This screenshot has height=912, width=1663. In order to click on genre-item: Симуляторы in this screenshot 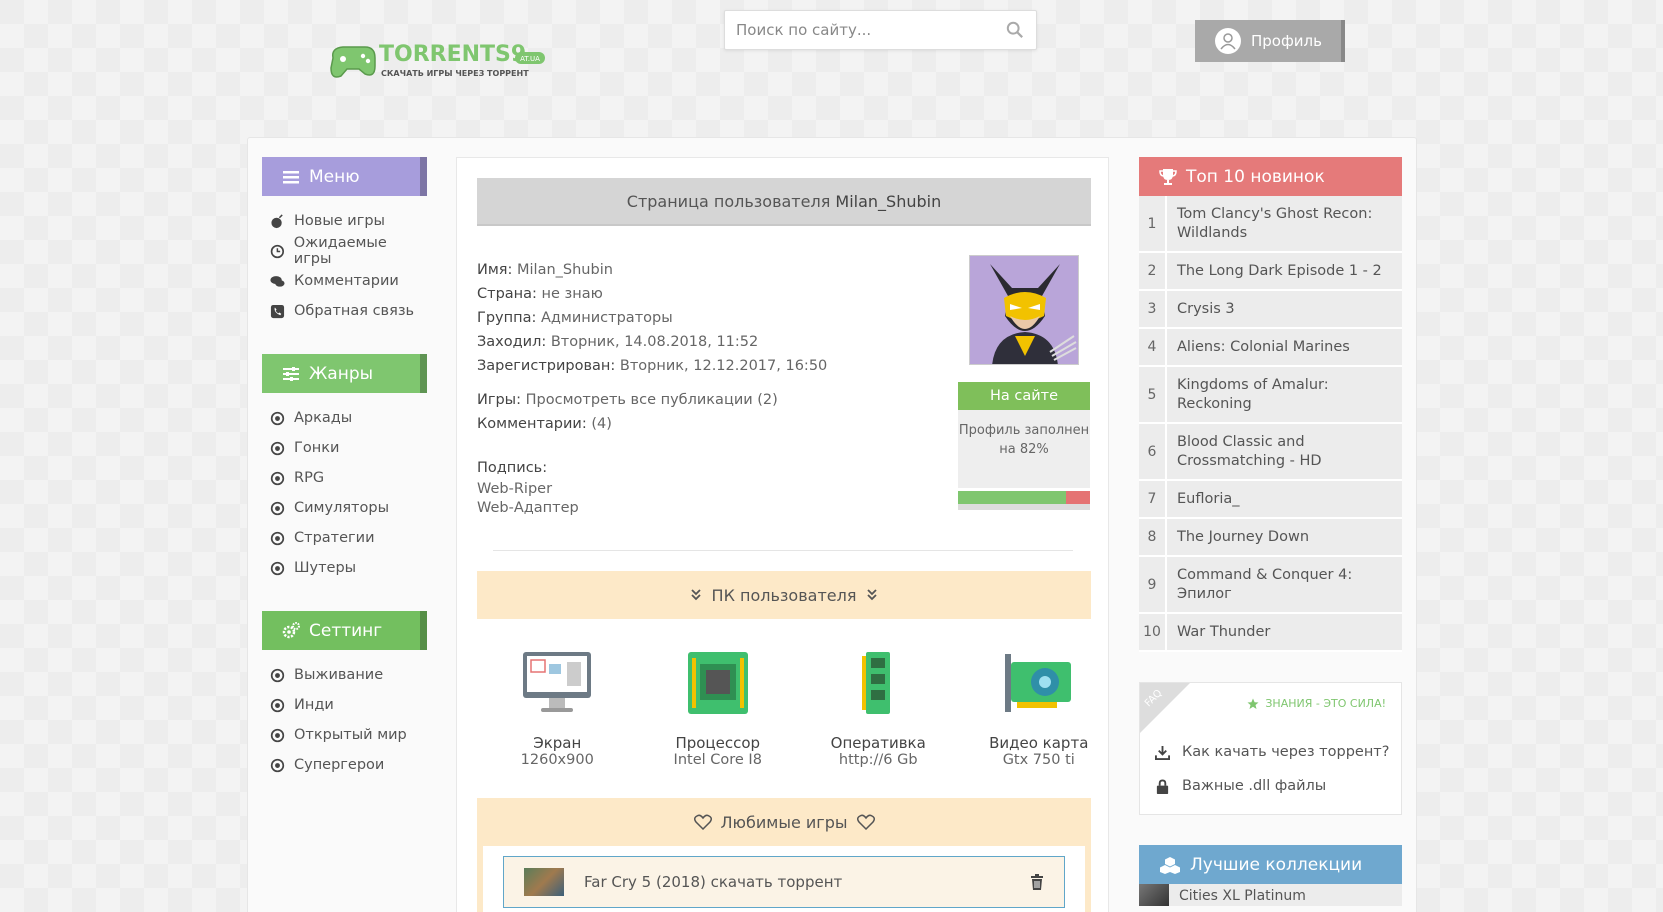, I will do `click(348, 508)`.